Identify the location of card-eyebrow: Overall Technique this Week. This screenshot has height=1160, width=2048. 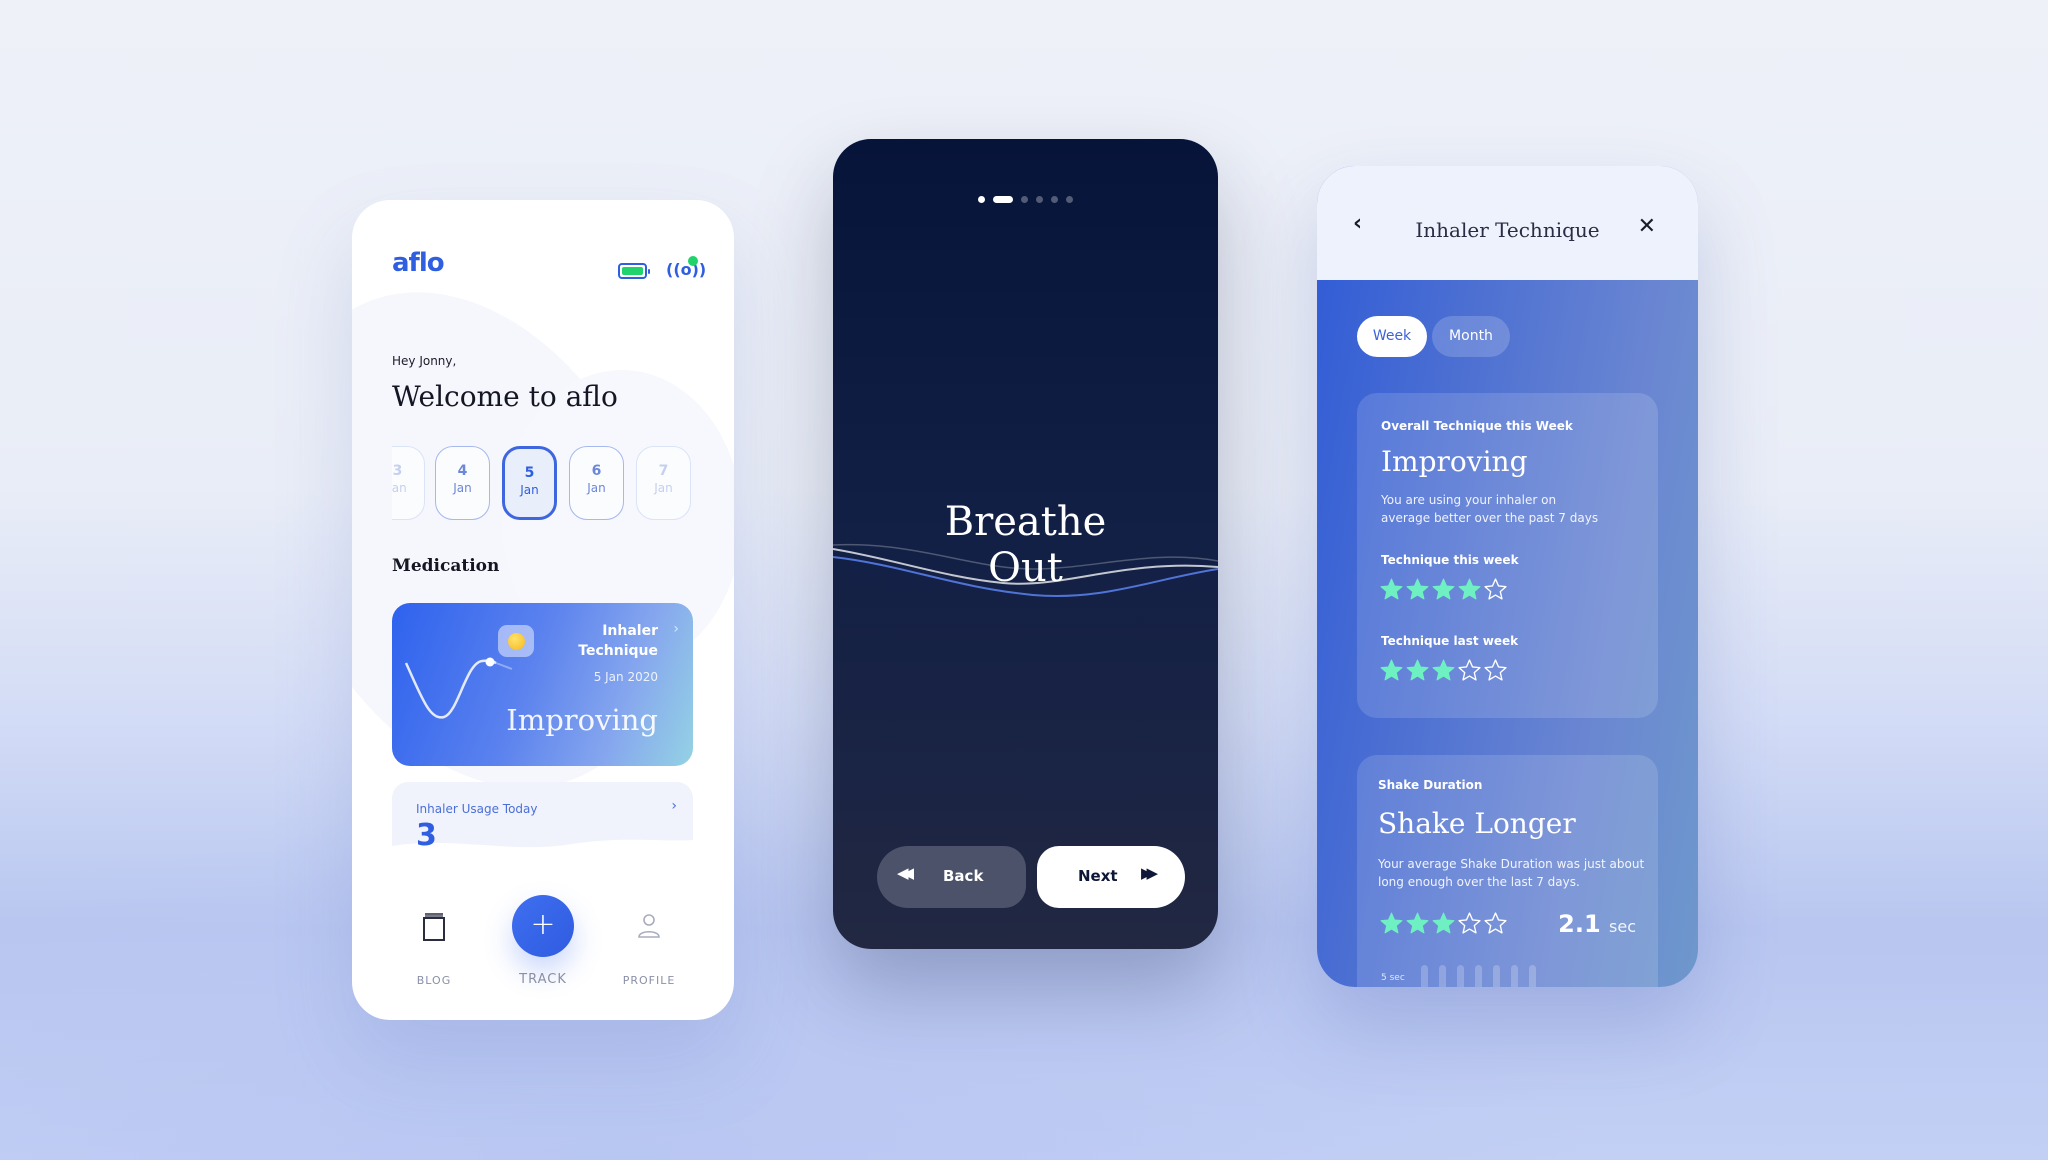
(1477, 426).